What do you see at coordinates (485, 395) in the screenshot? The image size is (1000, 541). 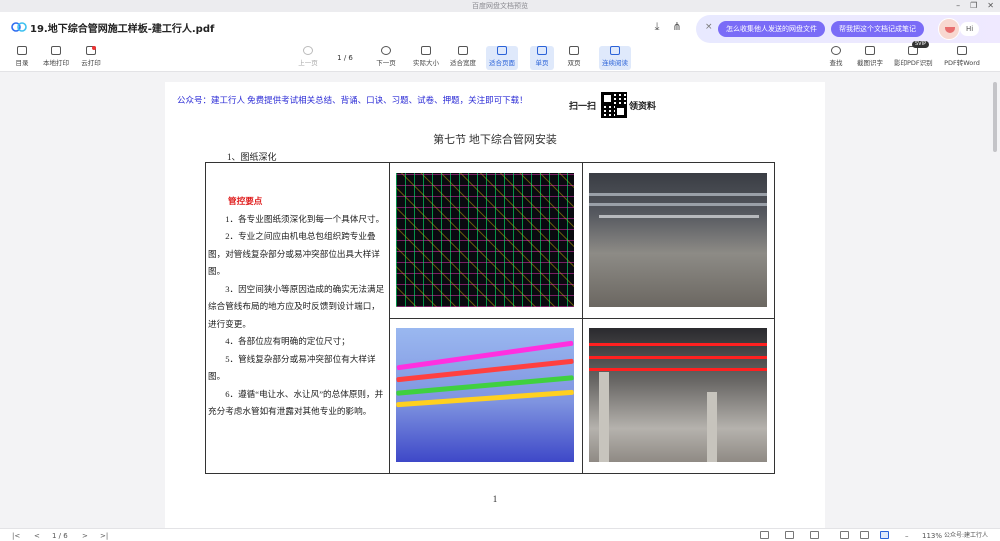 I see `bim-model-image` at bounding box center [485, 395].